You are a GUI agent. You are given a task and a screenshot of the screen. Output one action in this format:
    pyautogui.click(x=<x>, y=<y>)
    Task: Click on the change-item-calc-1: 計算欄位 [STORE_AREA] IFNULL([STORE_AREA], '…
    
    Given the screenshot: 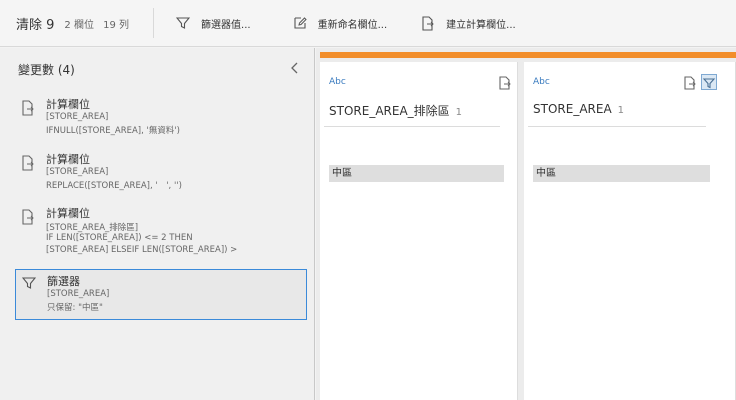 What is the action you would take?
    pyautogui.click(x=161, y=117)
    